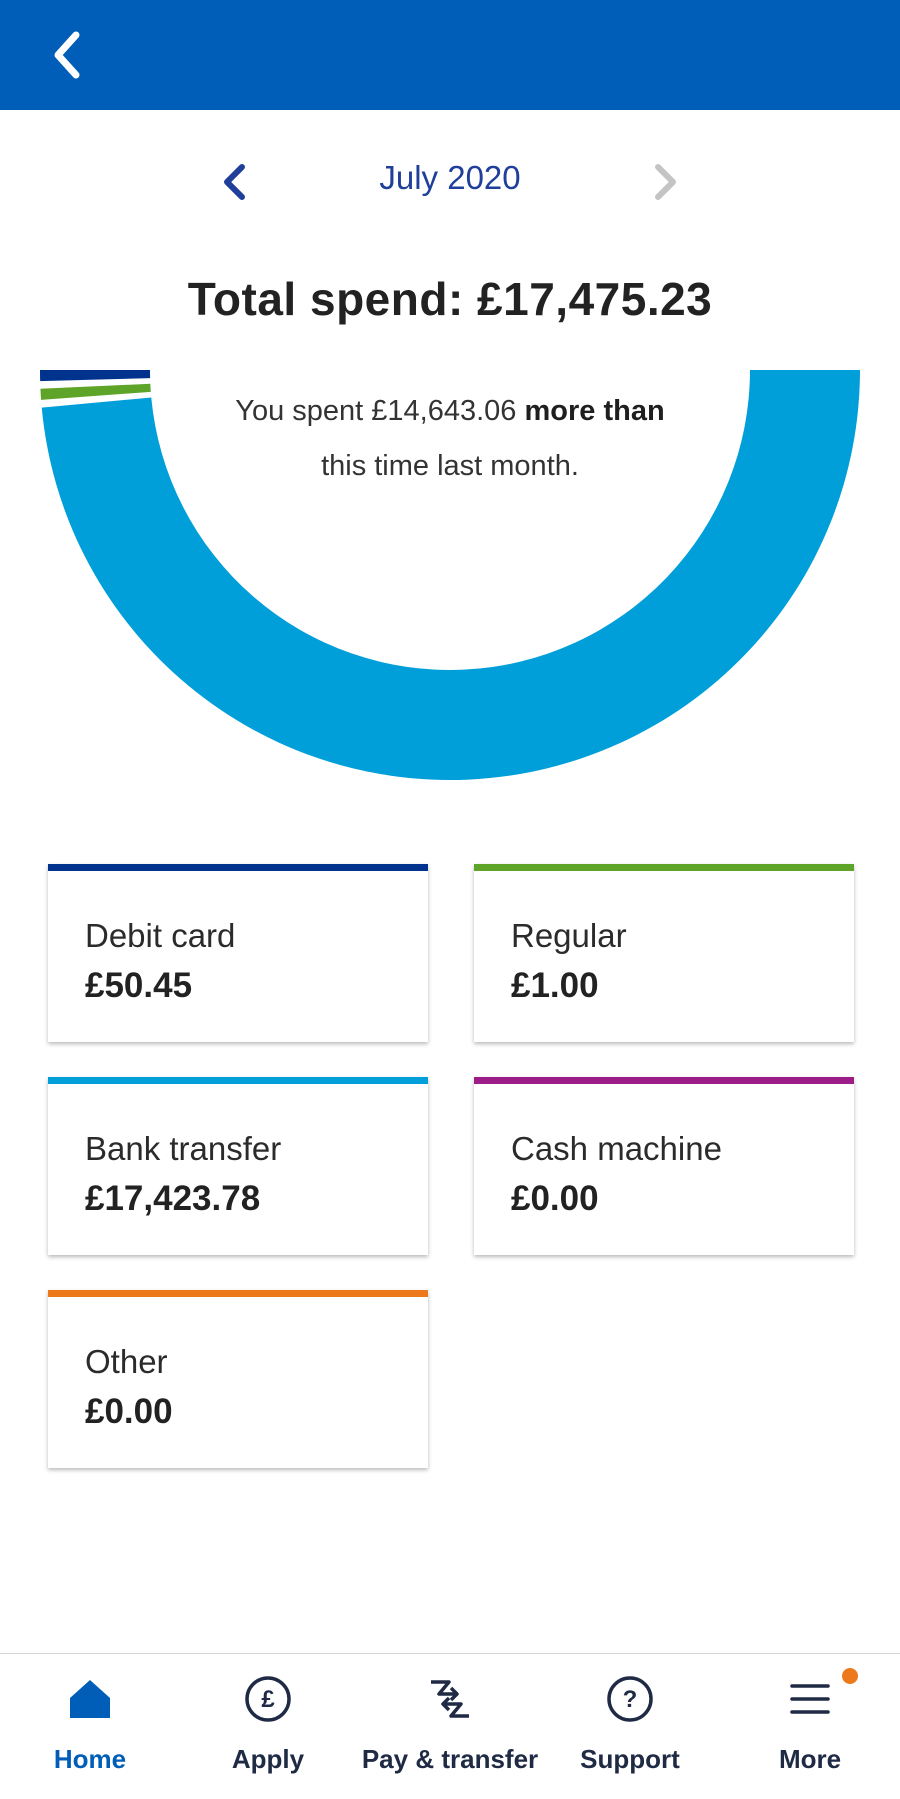  I want to click on donut-segment-regular, so click(95, 391).